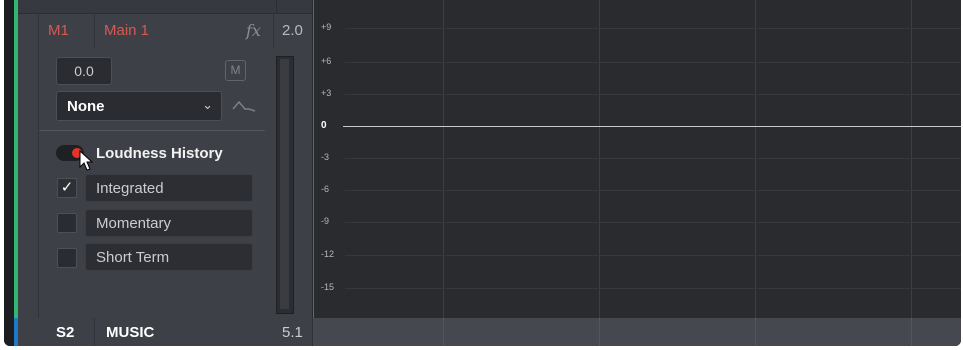 This screenshot has width=963, height=350. I want to click on y-tick-label: -9, so click(325, 221).